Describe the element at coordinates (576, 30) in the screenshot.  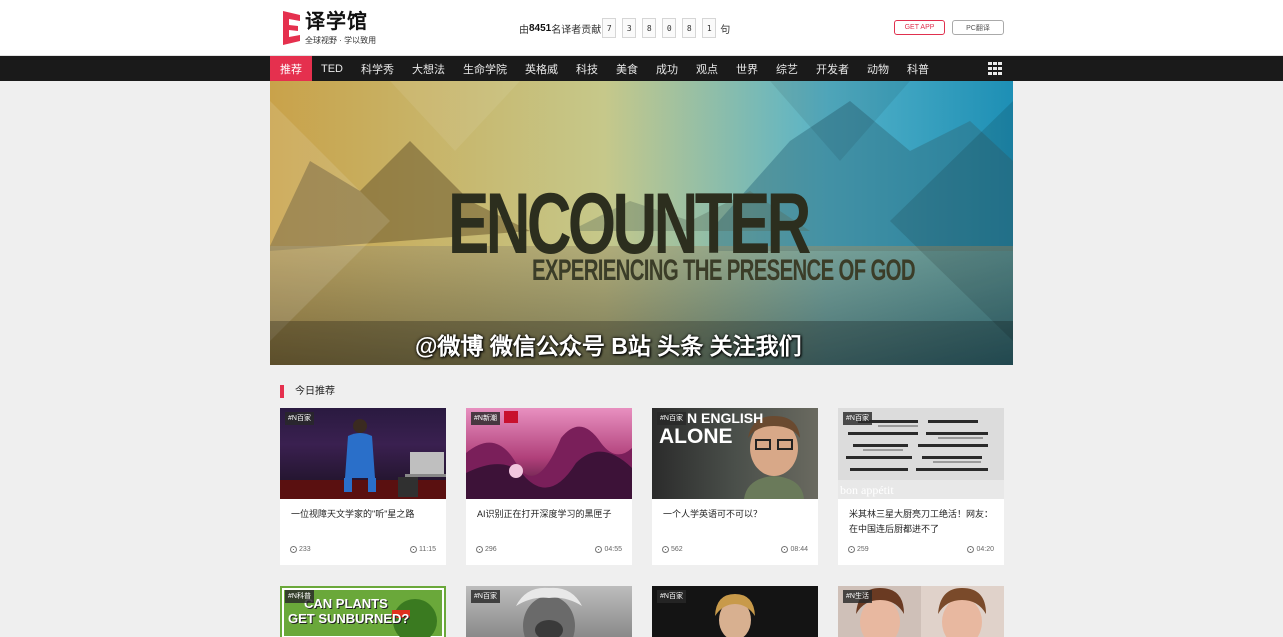
I see `counter-middle: 名译者贡献` at that location.